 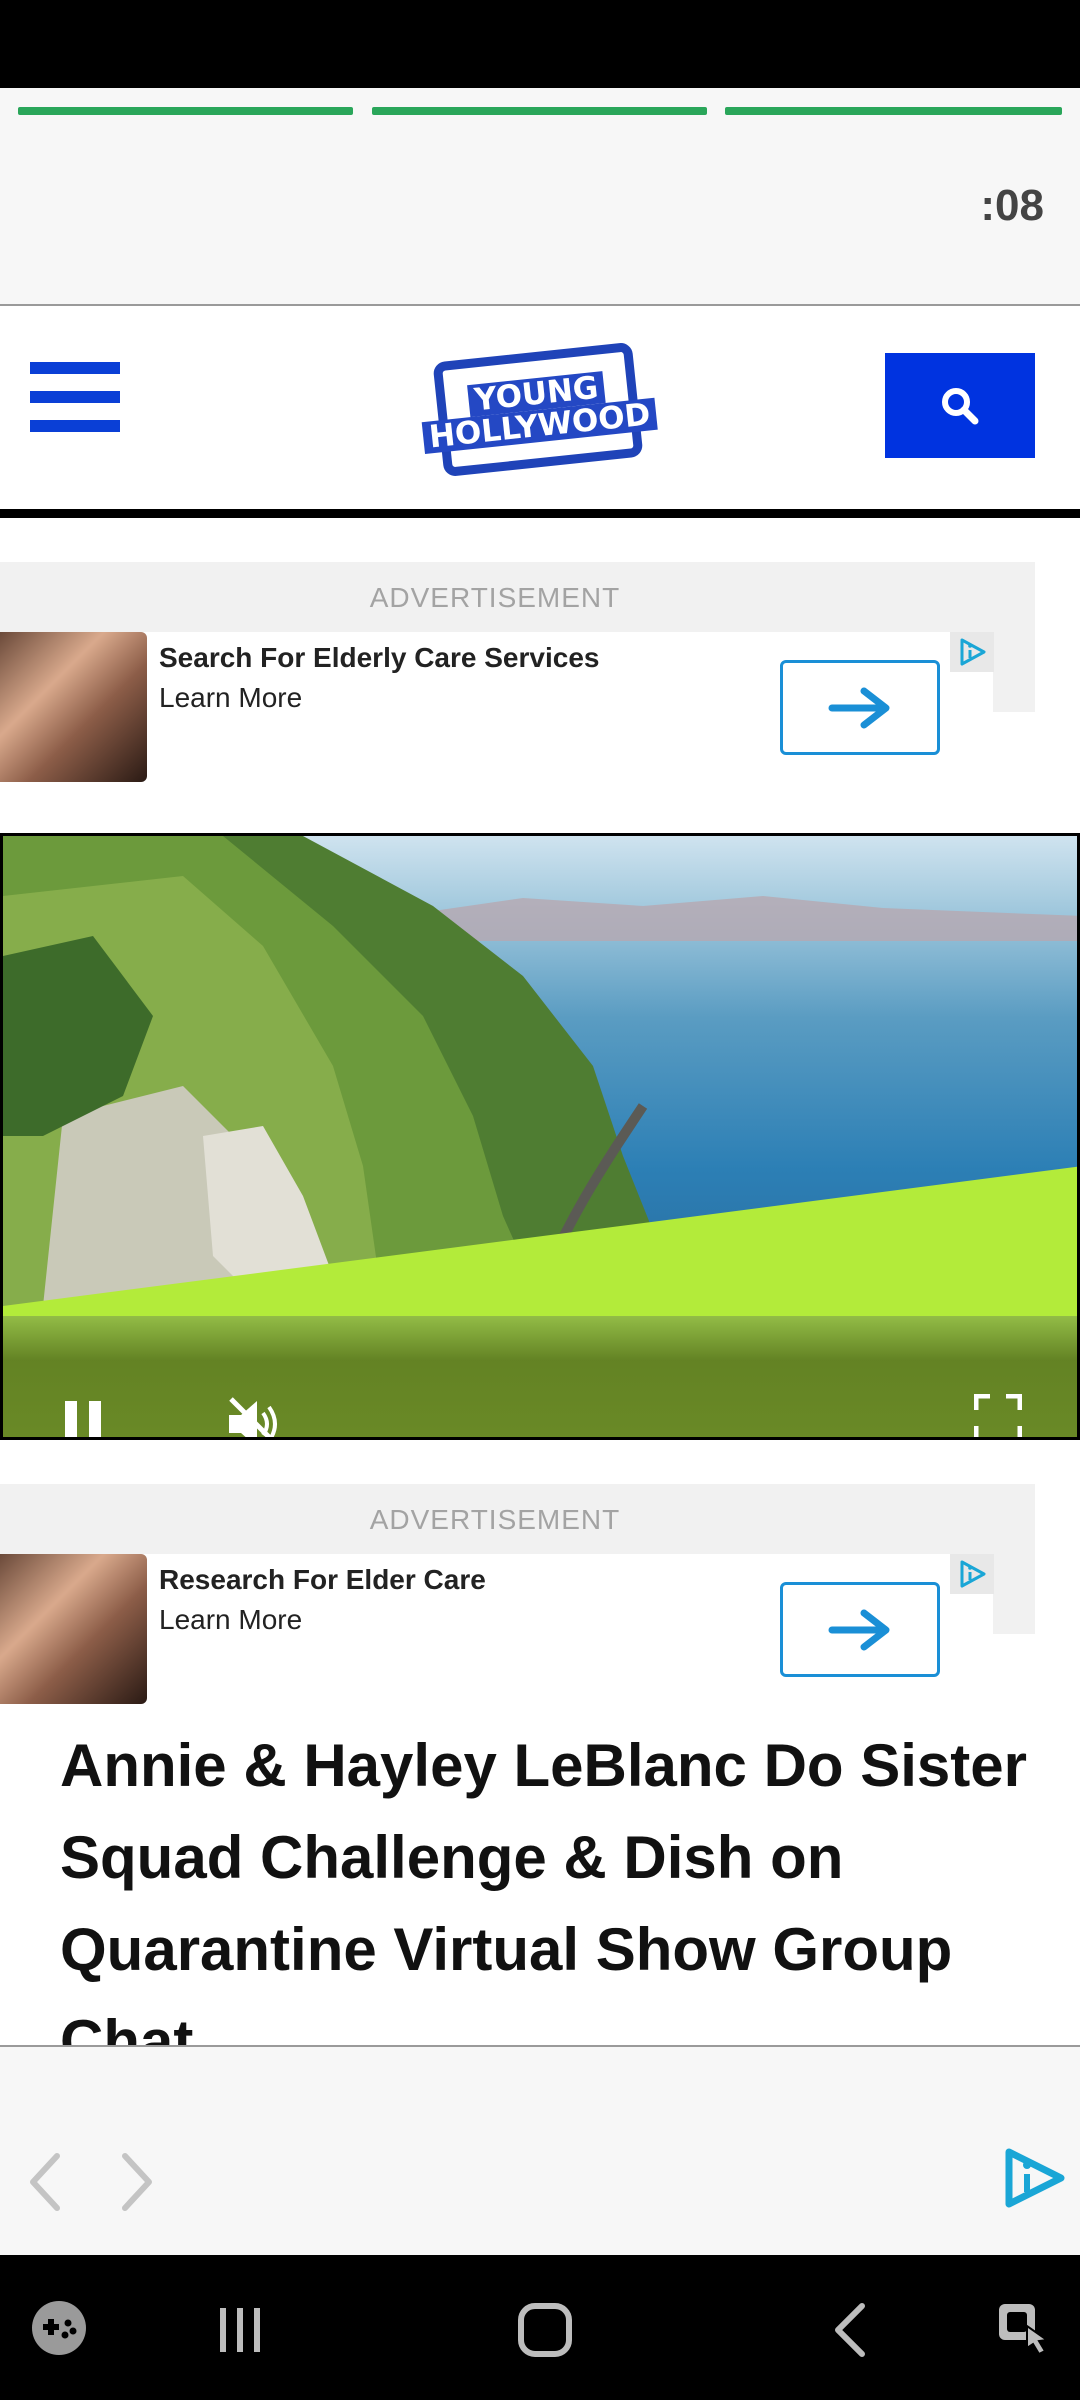 What do you see at coordinates (1012, 205) in the screenshot?
I see `story-timer: :08` at bounding box center [1012, 205].